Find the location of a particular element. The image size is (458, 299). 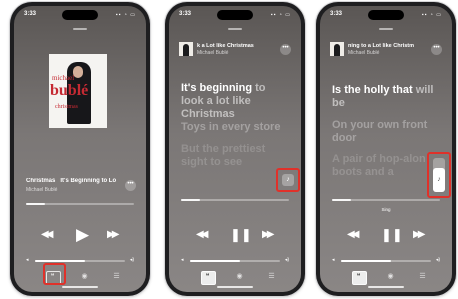

artist-name: Michael Bublé is located at coordinates (42, 190).